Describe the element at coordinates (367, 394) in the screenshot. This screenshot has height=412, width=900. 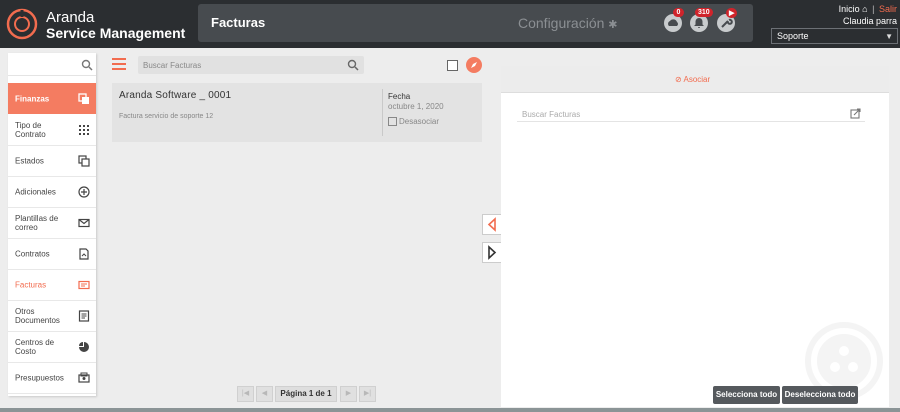
I see `last-page-button: ▶|` at that location.